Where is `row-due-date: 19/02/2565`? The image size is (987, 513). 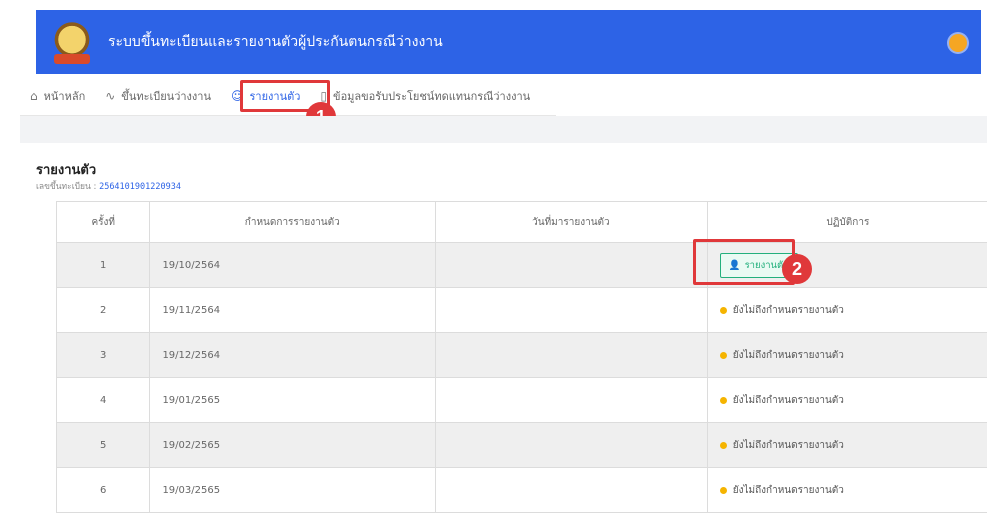
row-due-date: 19/02/2565 is located at coordinates (293, 445).